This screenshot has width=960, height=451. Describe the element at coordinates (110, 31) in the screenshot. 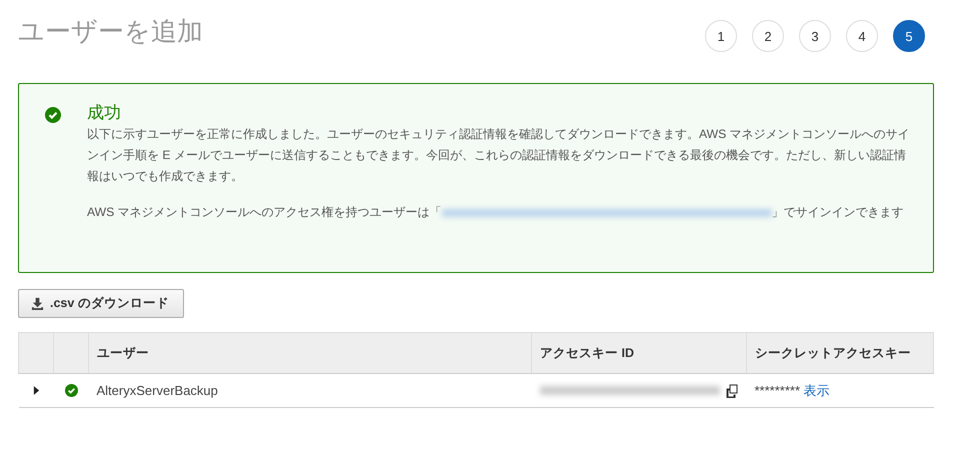

I see `page-title: ユーザーを追加` at that location.